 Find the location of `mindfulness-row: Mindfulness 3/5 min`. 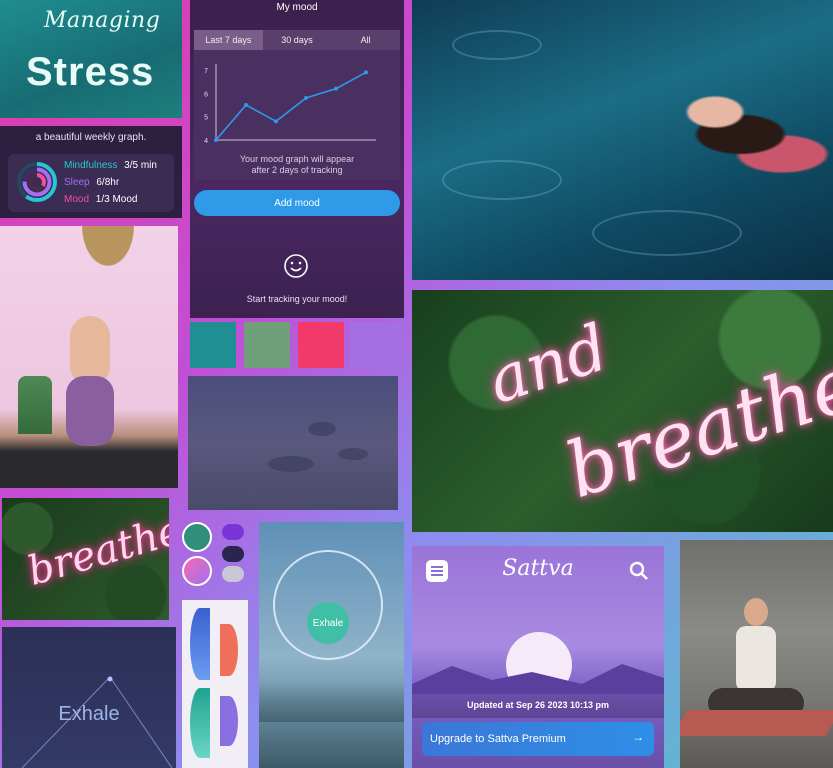

mindfulness-row: Mindfulness 3/5 min is located at coordinates (110, 165).